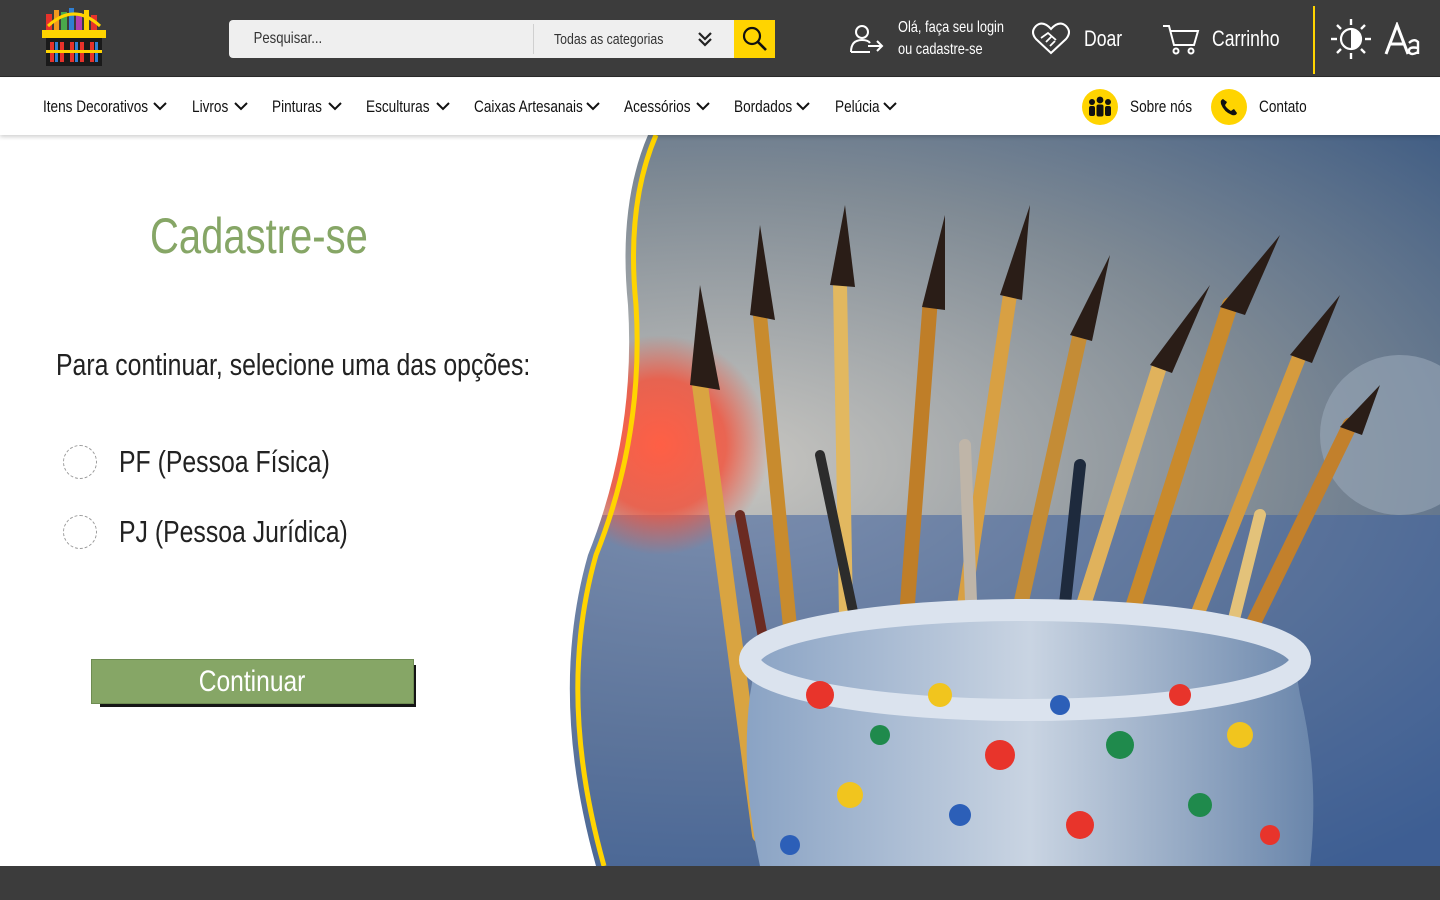 The width and height of the screenshot is (1440, 900). What do you see at coordinates (96, 106) in the screenshot?
I see `nav-item-label: Itens Decorativos` at bounding box center [96, 106].